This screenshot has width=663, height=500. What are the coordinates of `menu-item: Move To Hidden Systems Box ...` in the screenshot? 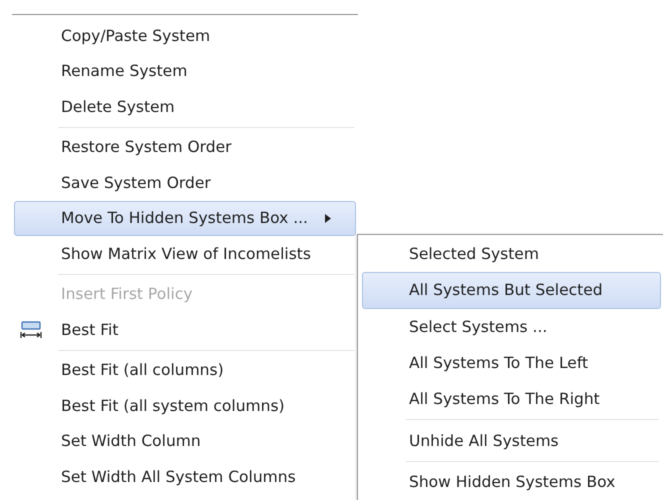 It's located at (185, 218).